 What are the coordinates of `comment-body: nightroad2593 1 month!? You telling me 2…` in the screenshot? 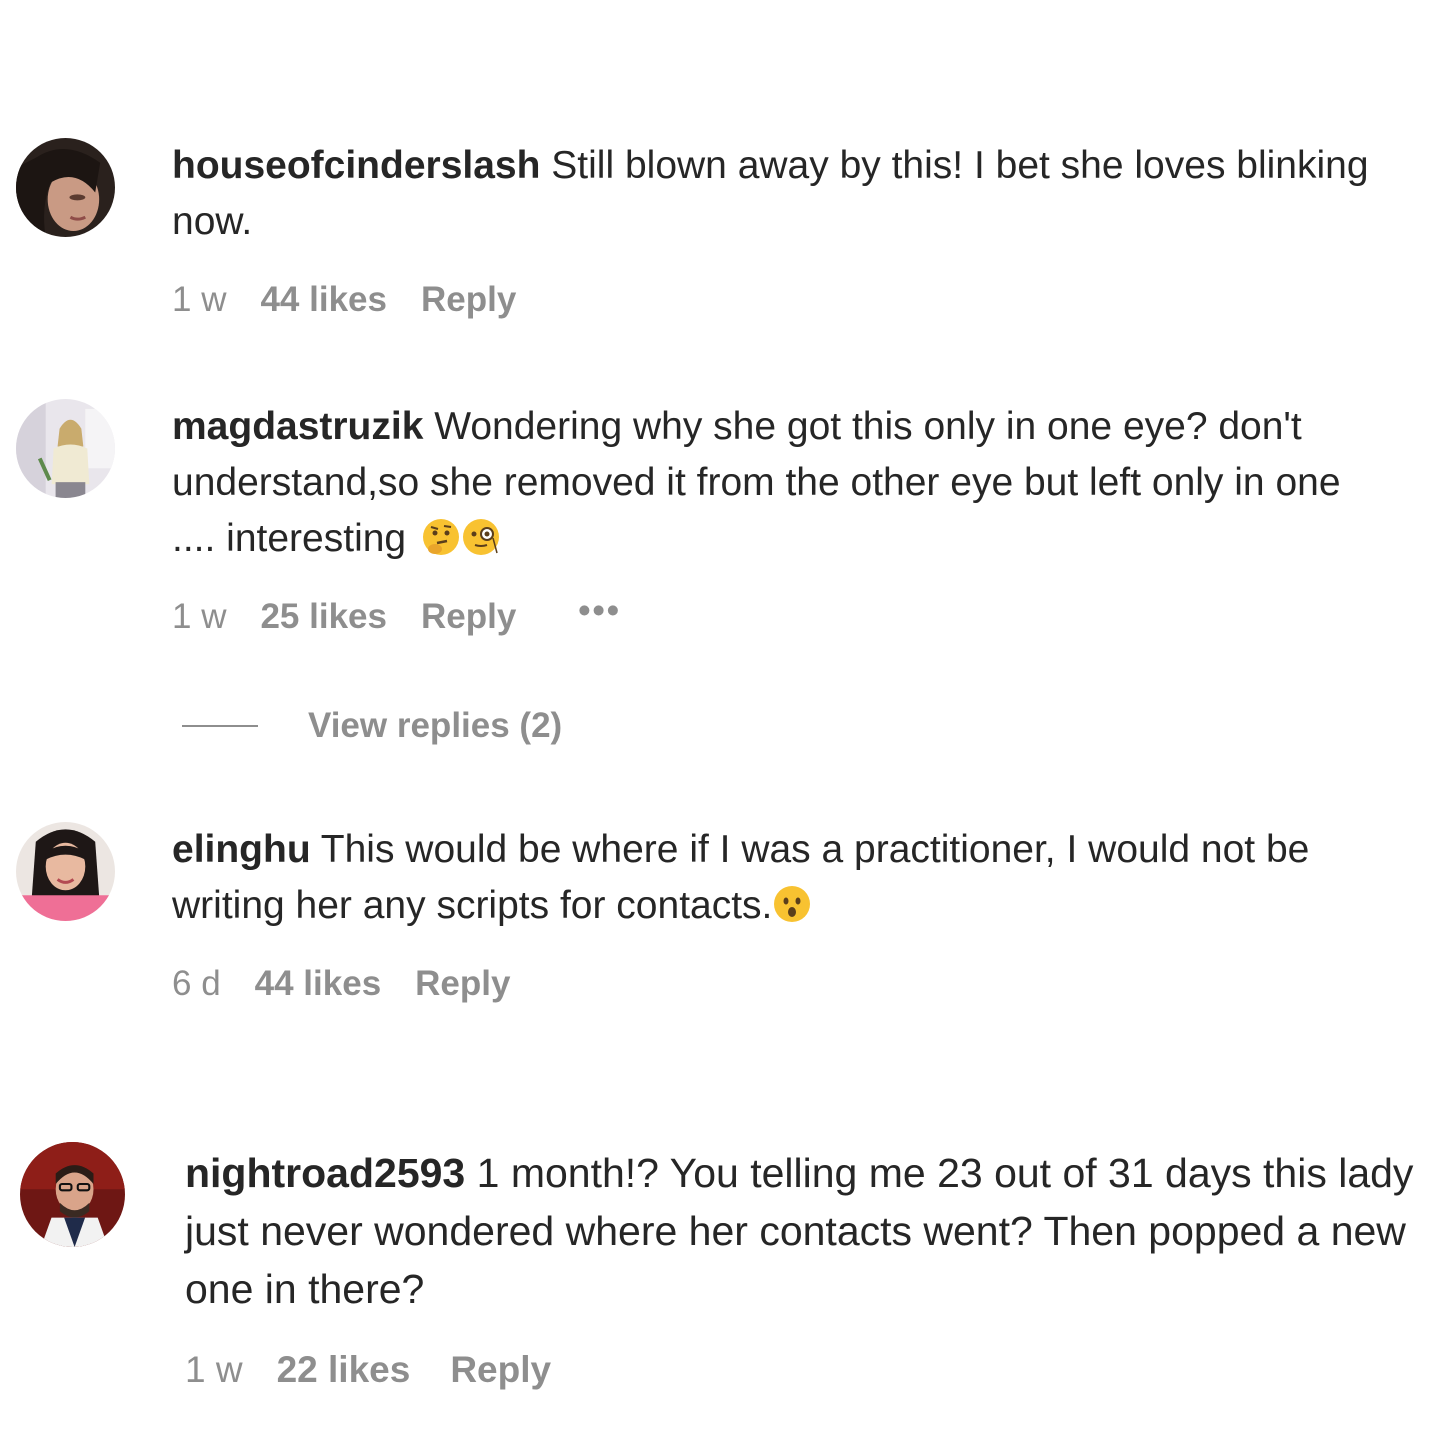 It's located at (805, 1231).